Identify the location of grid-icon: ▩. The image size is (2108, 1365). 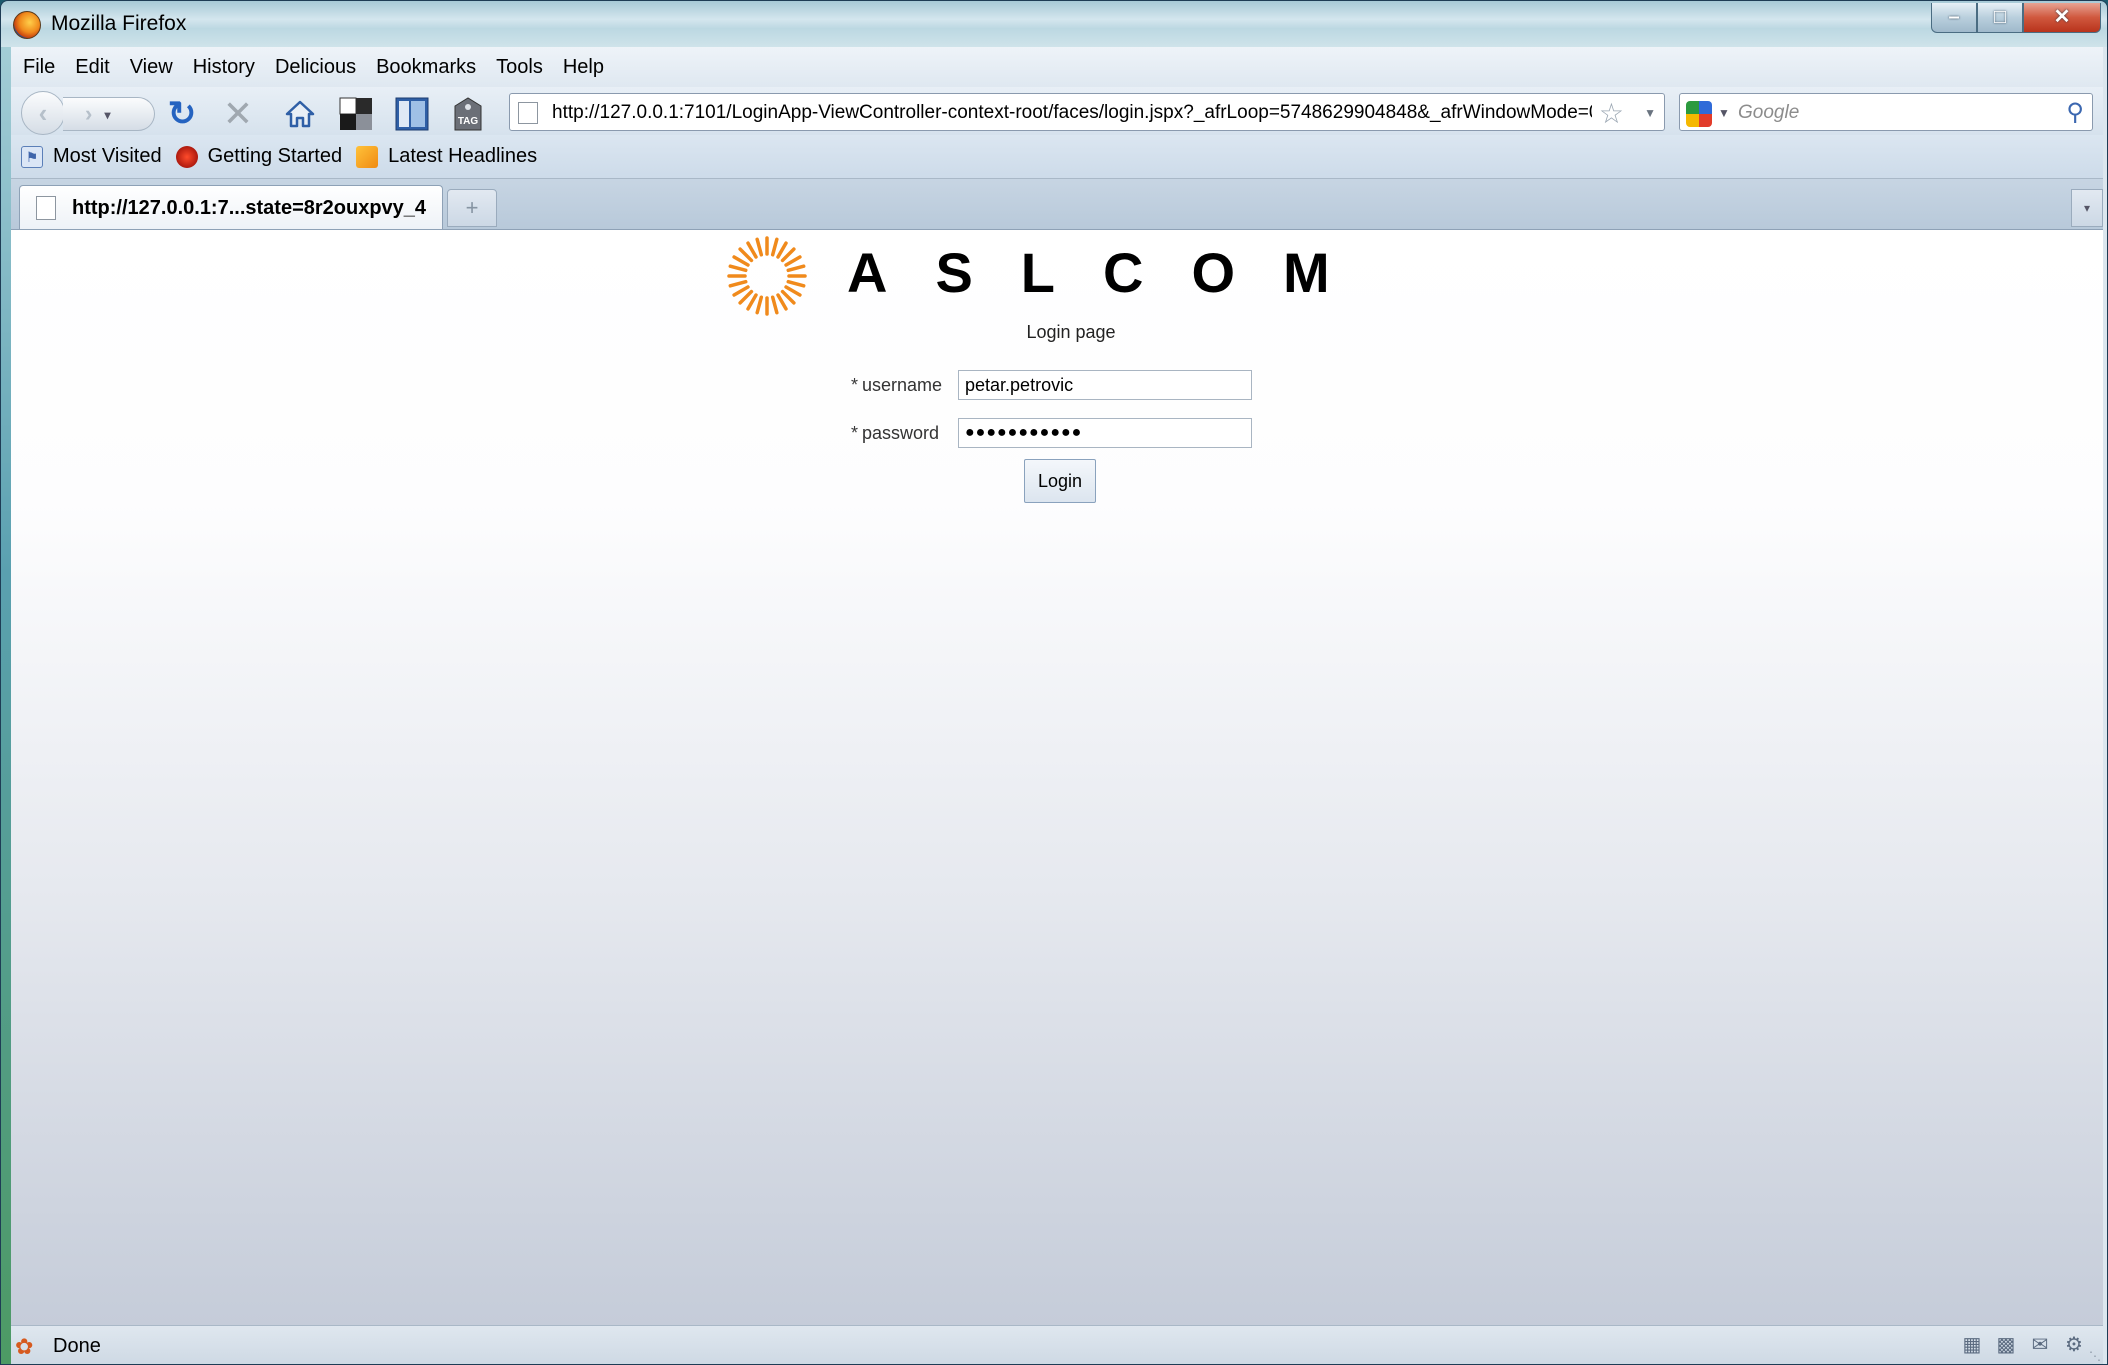
(2006, 1345).